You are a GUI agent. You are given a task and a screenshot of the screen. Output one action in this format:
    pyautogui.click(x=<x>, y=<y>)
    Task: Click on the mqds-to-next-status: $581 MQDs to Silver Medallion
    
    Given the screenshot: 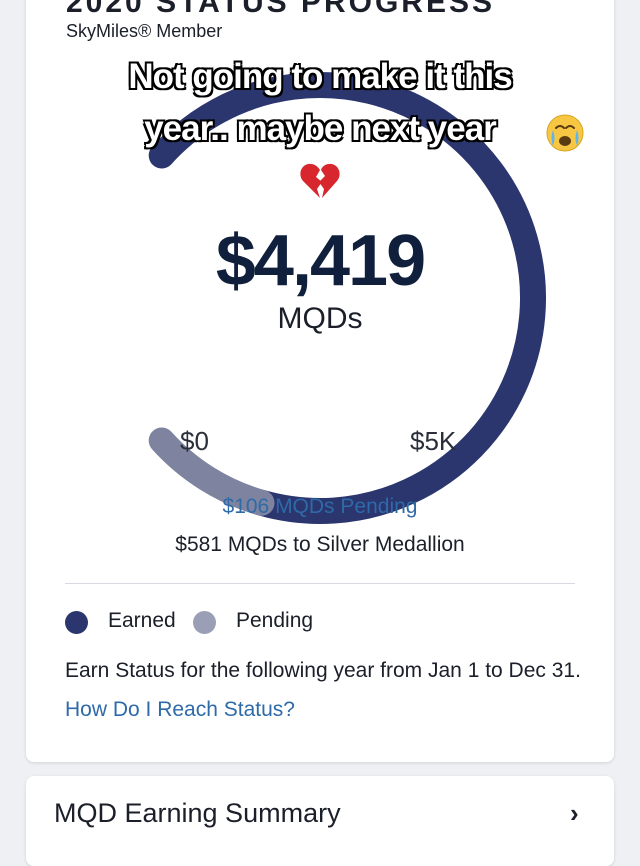 What is the action you would take?
    pyautogui.click(x=320, y=544)
    